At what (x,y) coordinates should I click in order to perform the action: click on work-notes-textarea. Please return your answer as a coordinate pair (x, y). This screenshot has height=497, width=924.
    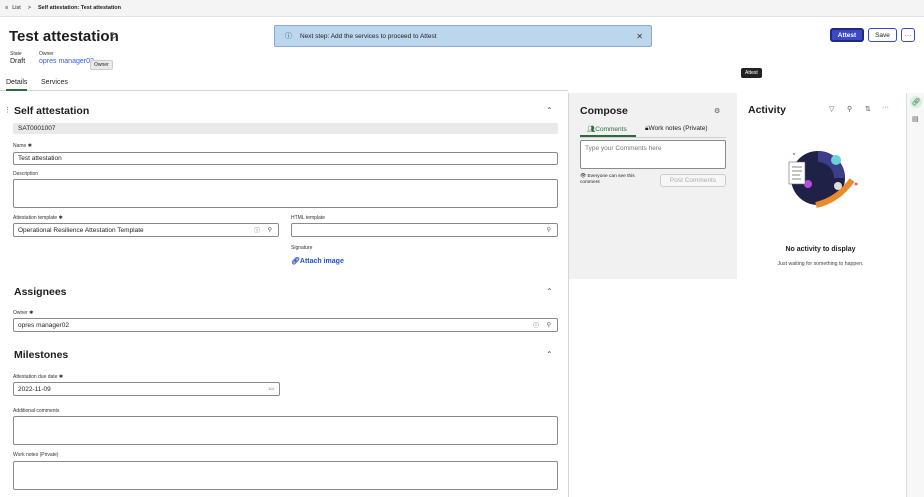
    Looking at the image, I should click on (285, 475).